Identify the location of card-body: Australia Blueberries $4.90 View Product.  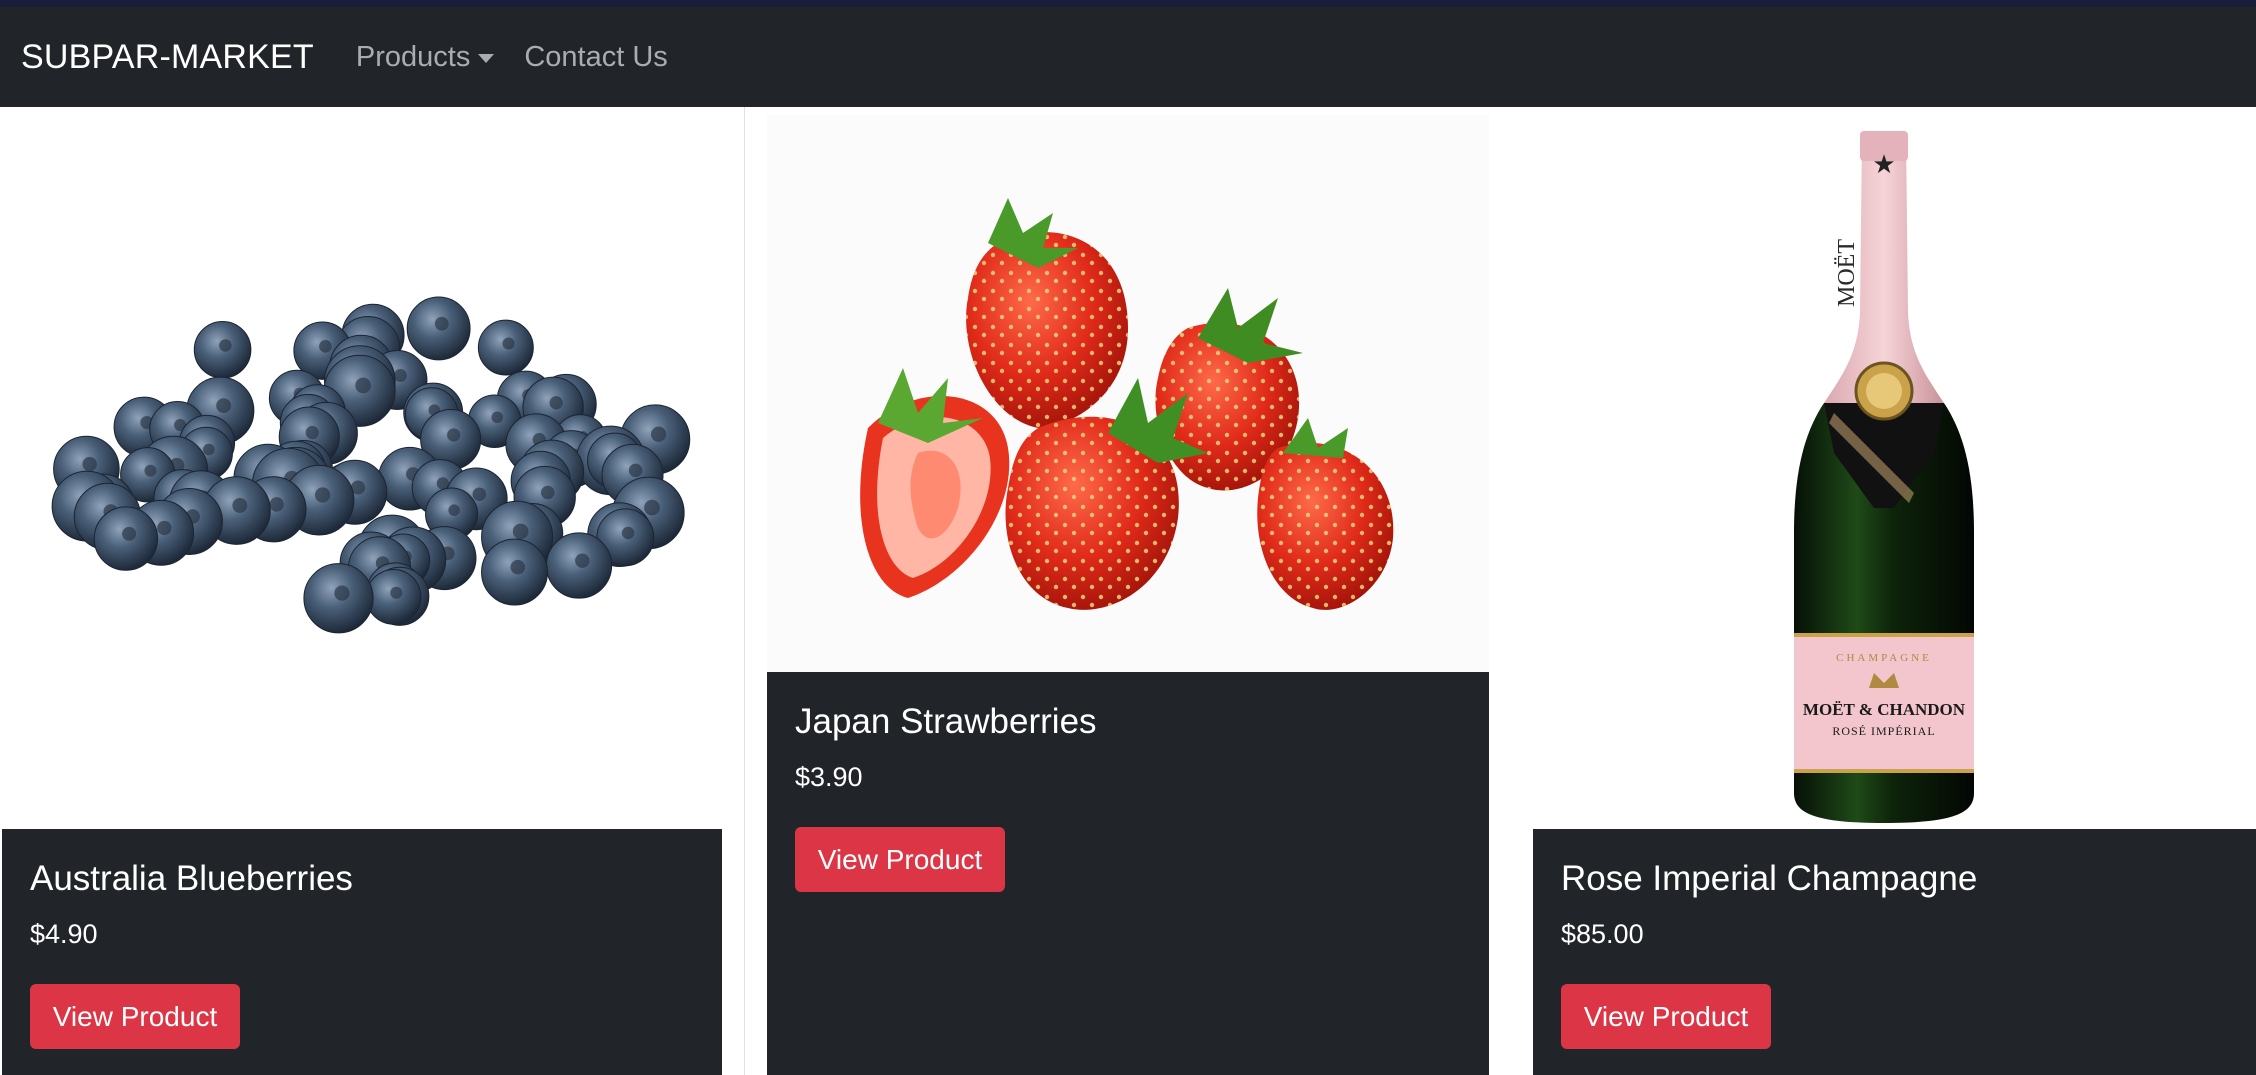
(362, 952).